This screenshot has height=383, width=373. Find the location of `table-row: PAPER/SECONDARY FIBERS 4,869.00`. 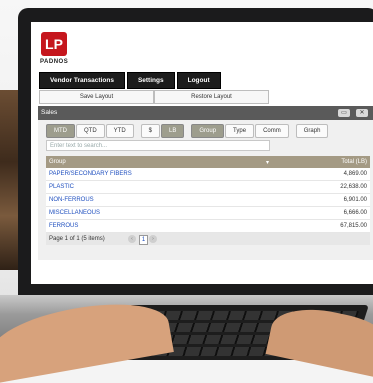

table-row: PAPER/SECONDARY FIBERS 4,869.00 is located at coordinates (208, 174).